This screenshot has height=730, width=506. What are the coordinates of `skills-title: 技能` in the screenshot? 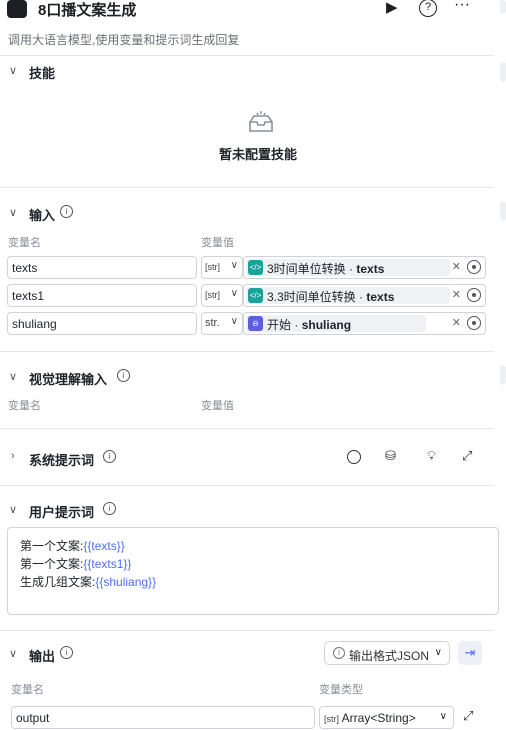 It's located at (42, 73).